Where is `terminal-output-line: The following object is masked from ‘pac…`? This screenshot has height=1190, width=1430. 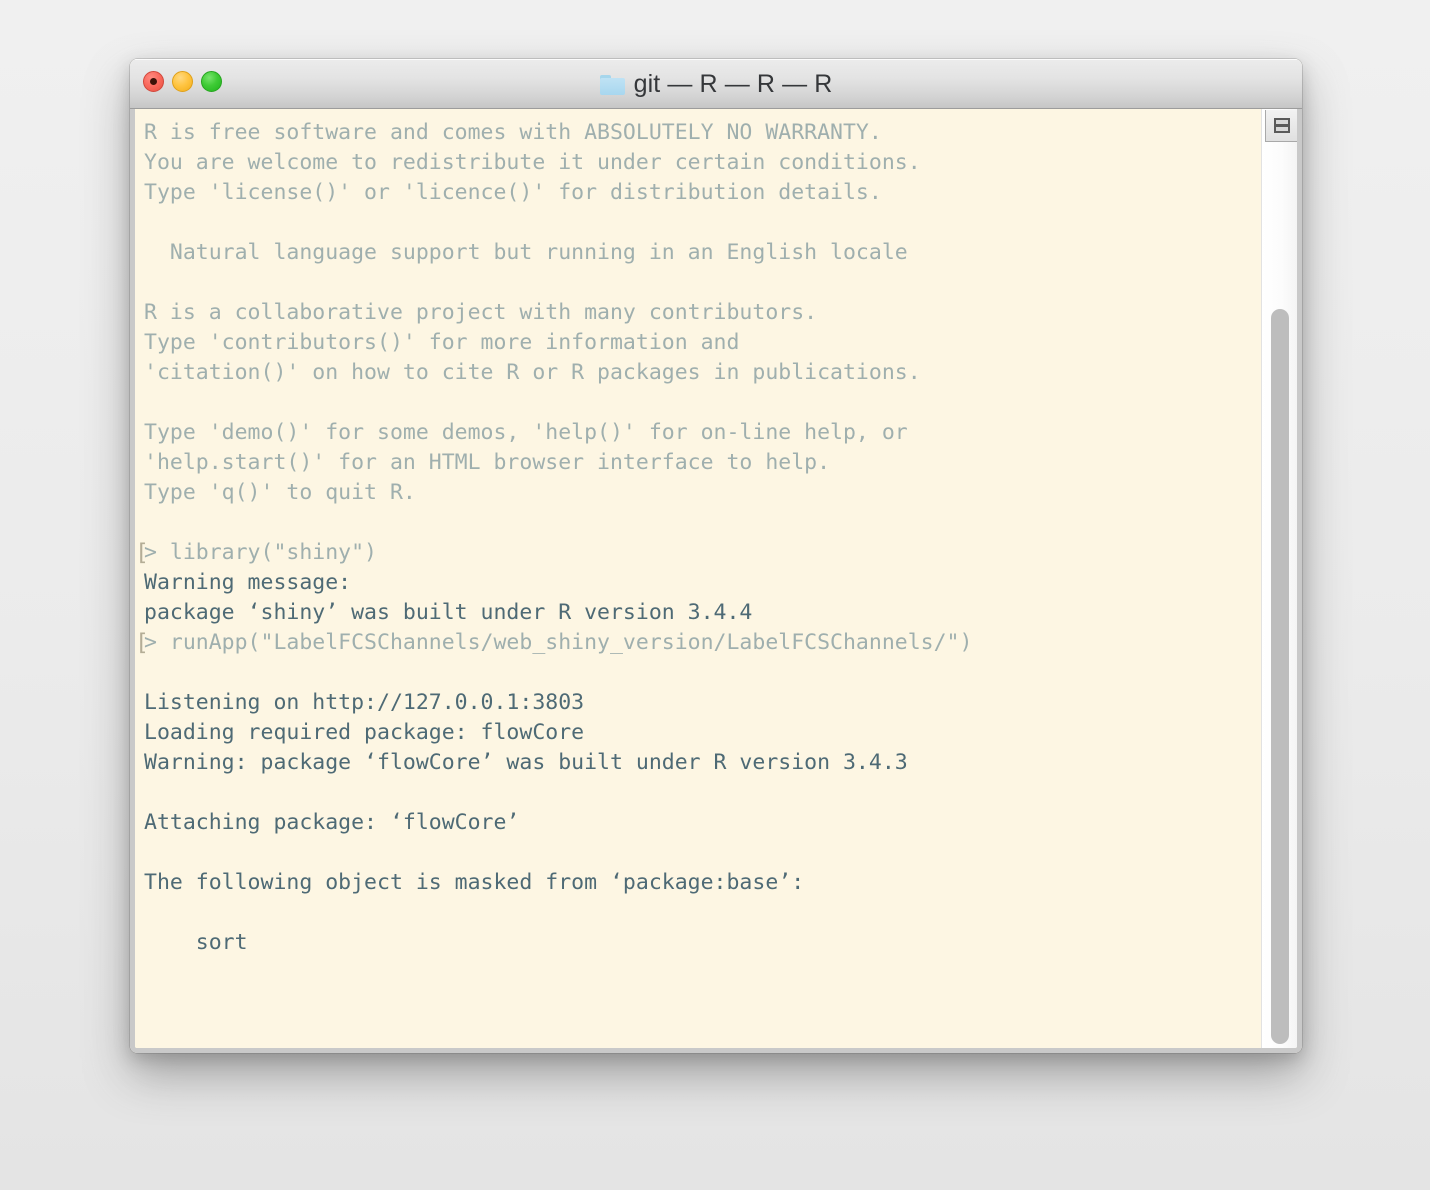 terminal-output-line: The following object is masked from ‘pac… is located at coordinates (474, 882).